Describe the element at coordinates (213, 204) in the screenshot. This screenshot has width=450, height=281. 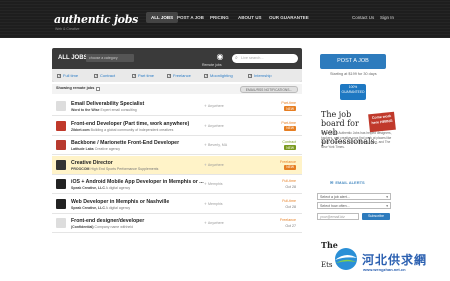
I see `job-location: Memphis` at that location.